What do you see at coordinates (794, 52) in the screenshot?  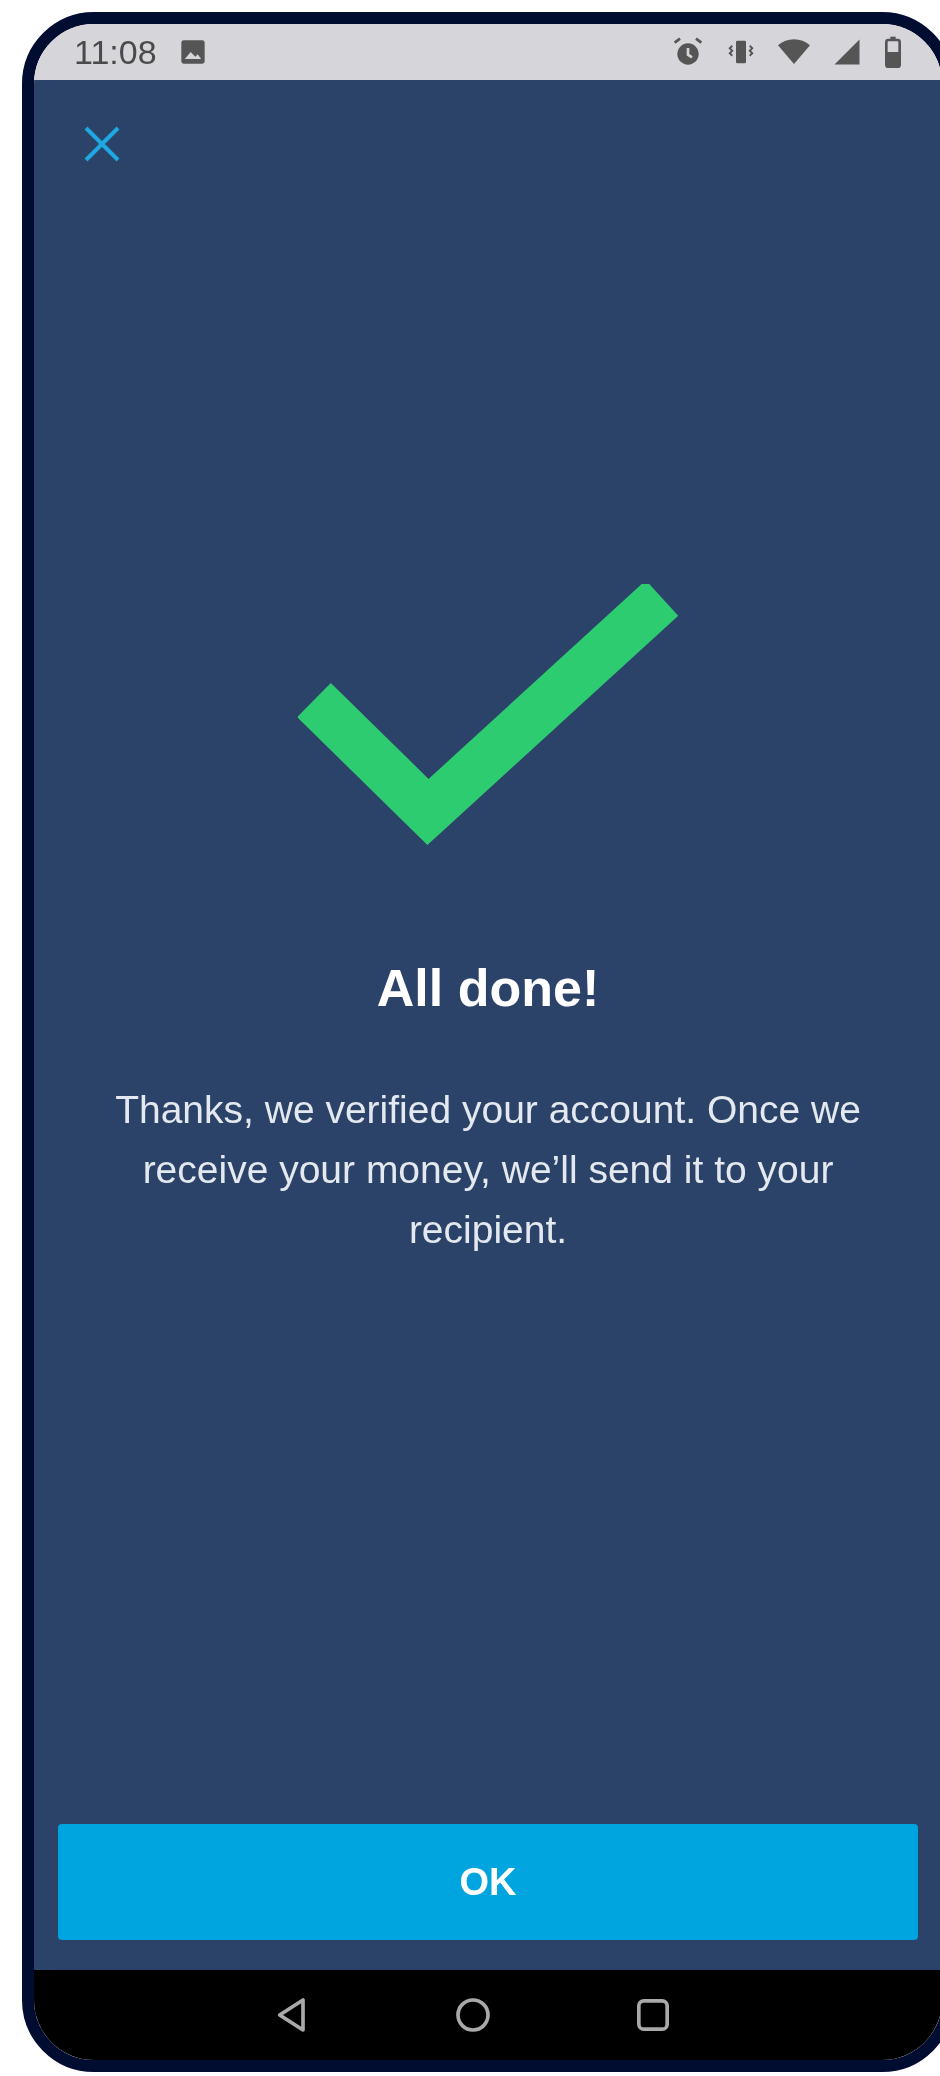 I see `wifi-icon` at bounding box center [794, 52].